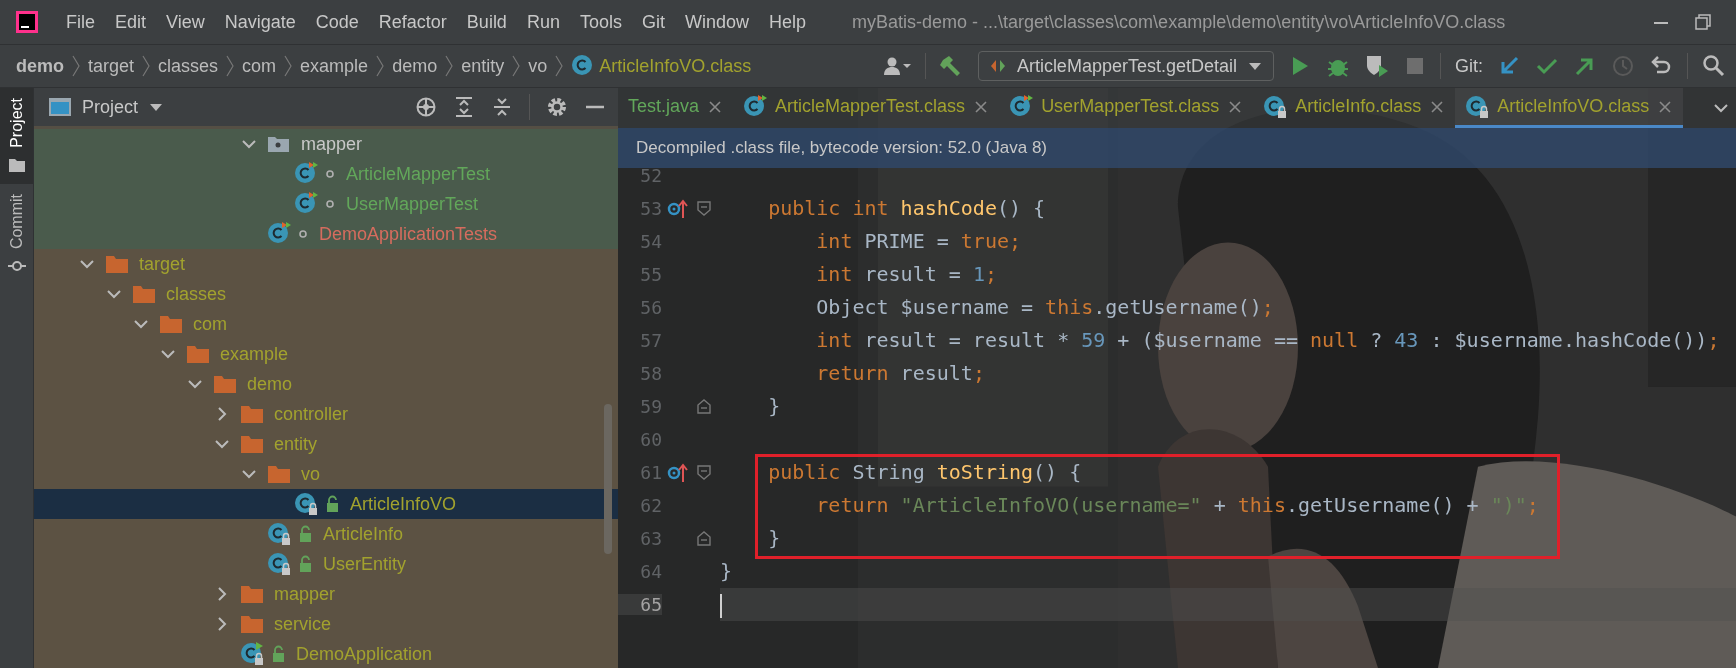 The image size is (1736, 668). What do you see at coordinates (412, 22) in the screenshot?
I see `menu-item: Refactor` at bounding box center [412, 22].